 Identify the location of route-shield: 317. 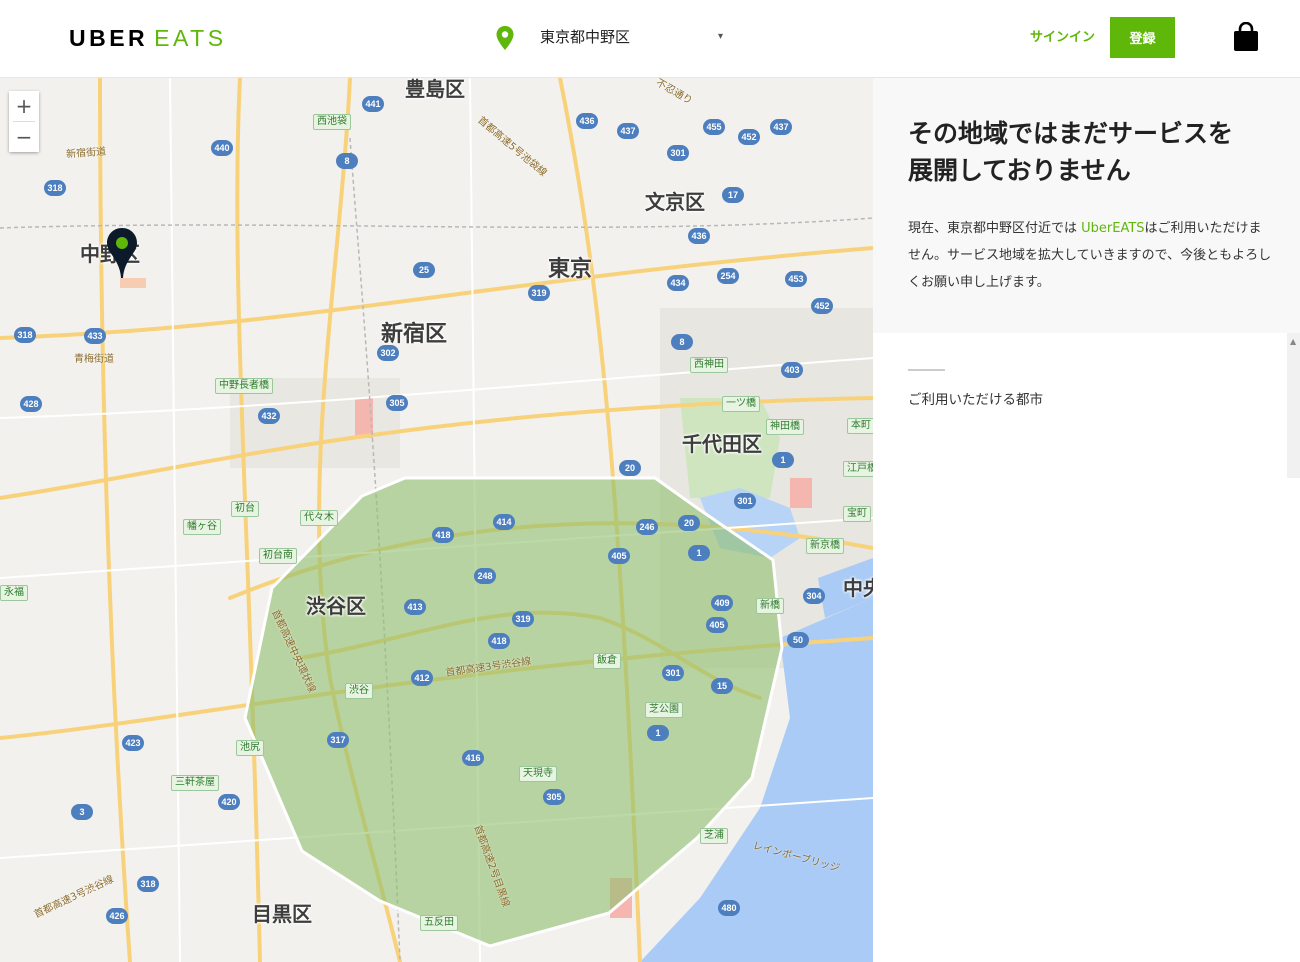
(338, 740).